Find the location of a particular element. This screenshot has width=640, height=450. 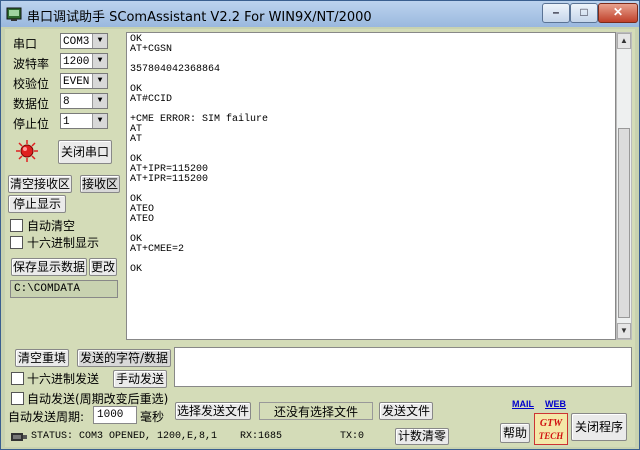

save-path-field: C:\COMDATA is located at coordinates (64, 289).